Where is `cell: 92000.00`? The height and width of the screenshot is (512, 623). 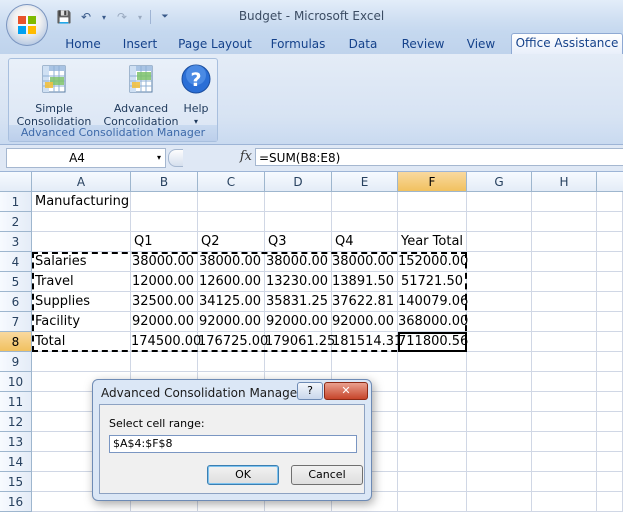 cell: 92000.00 is located at coordinates (231, 322).